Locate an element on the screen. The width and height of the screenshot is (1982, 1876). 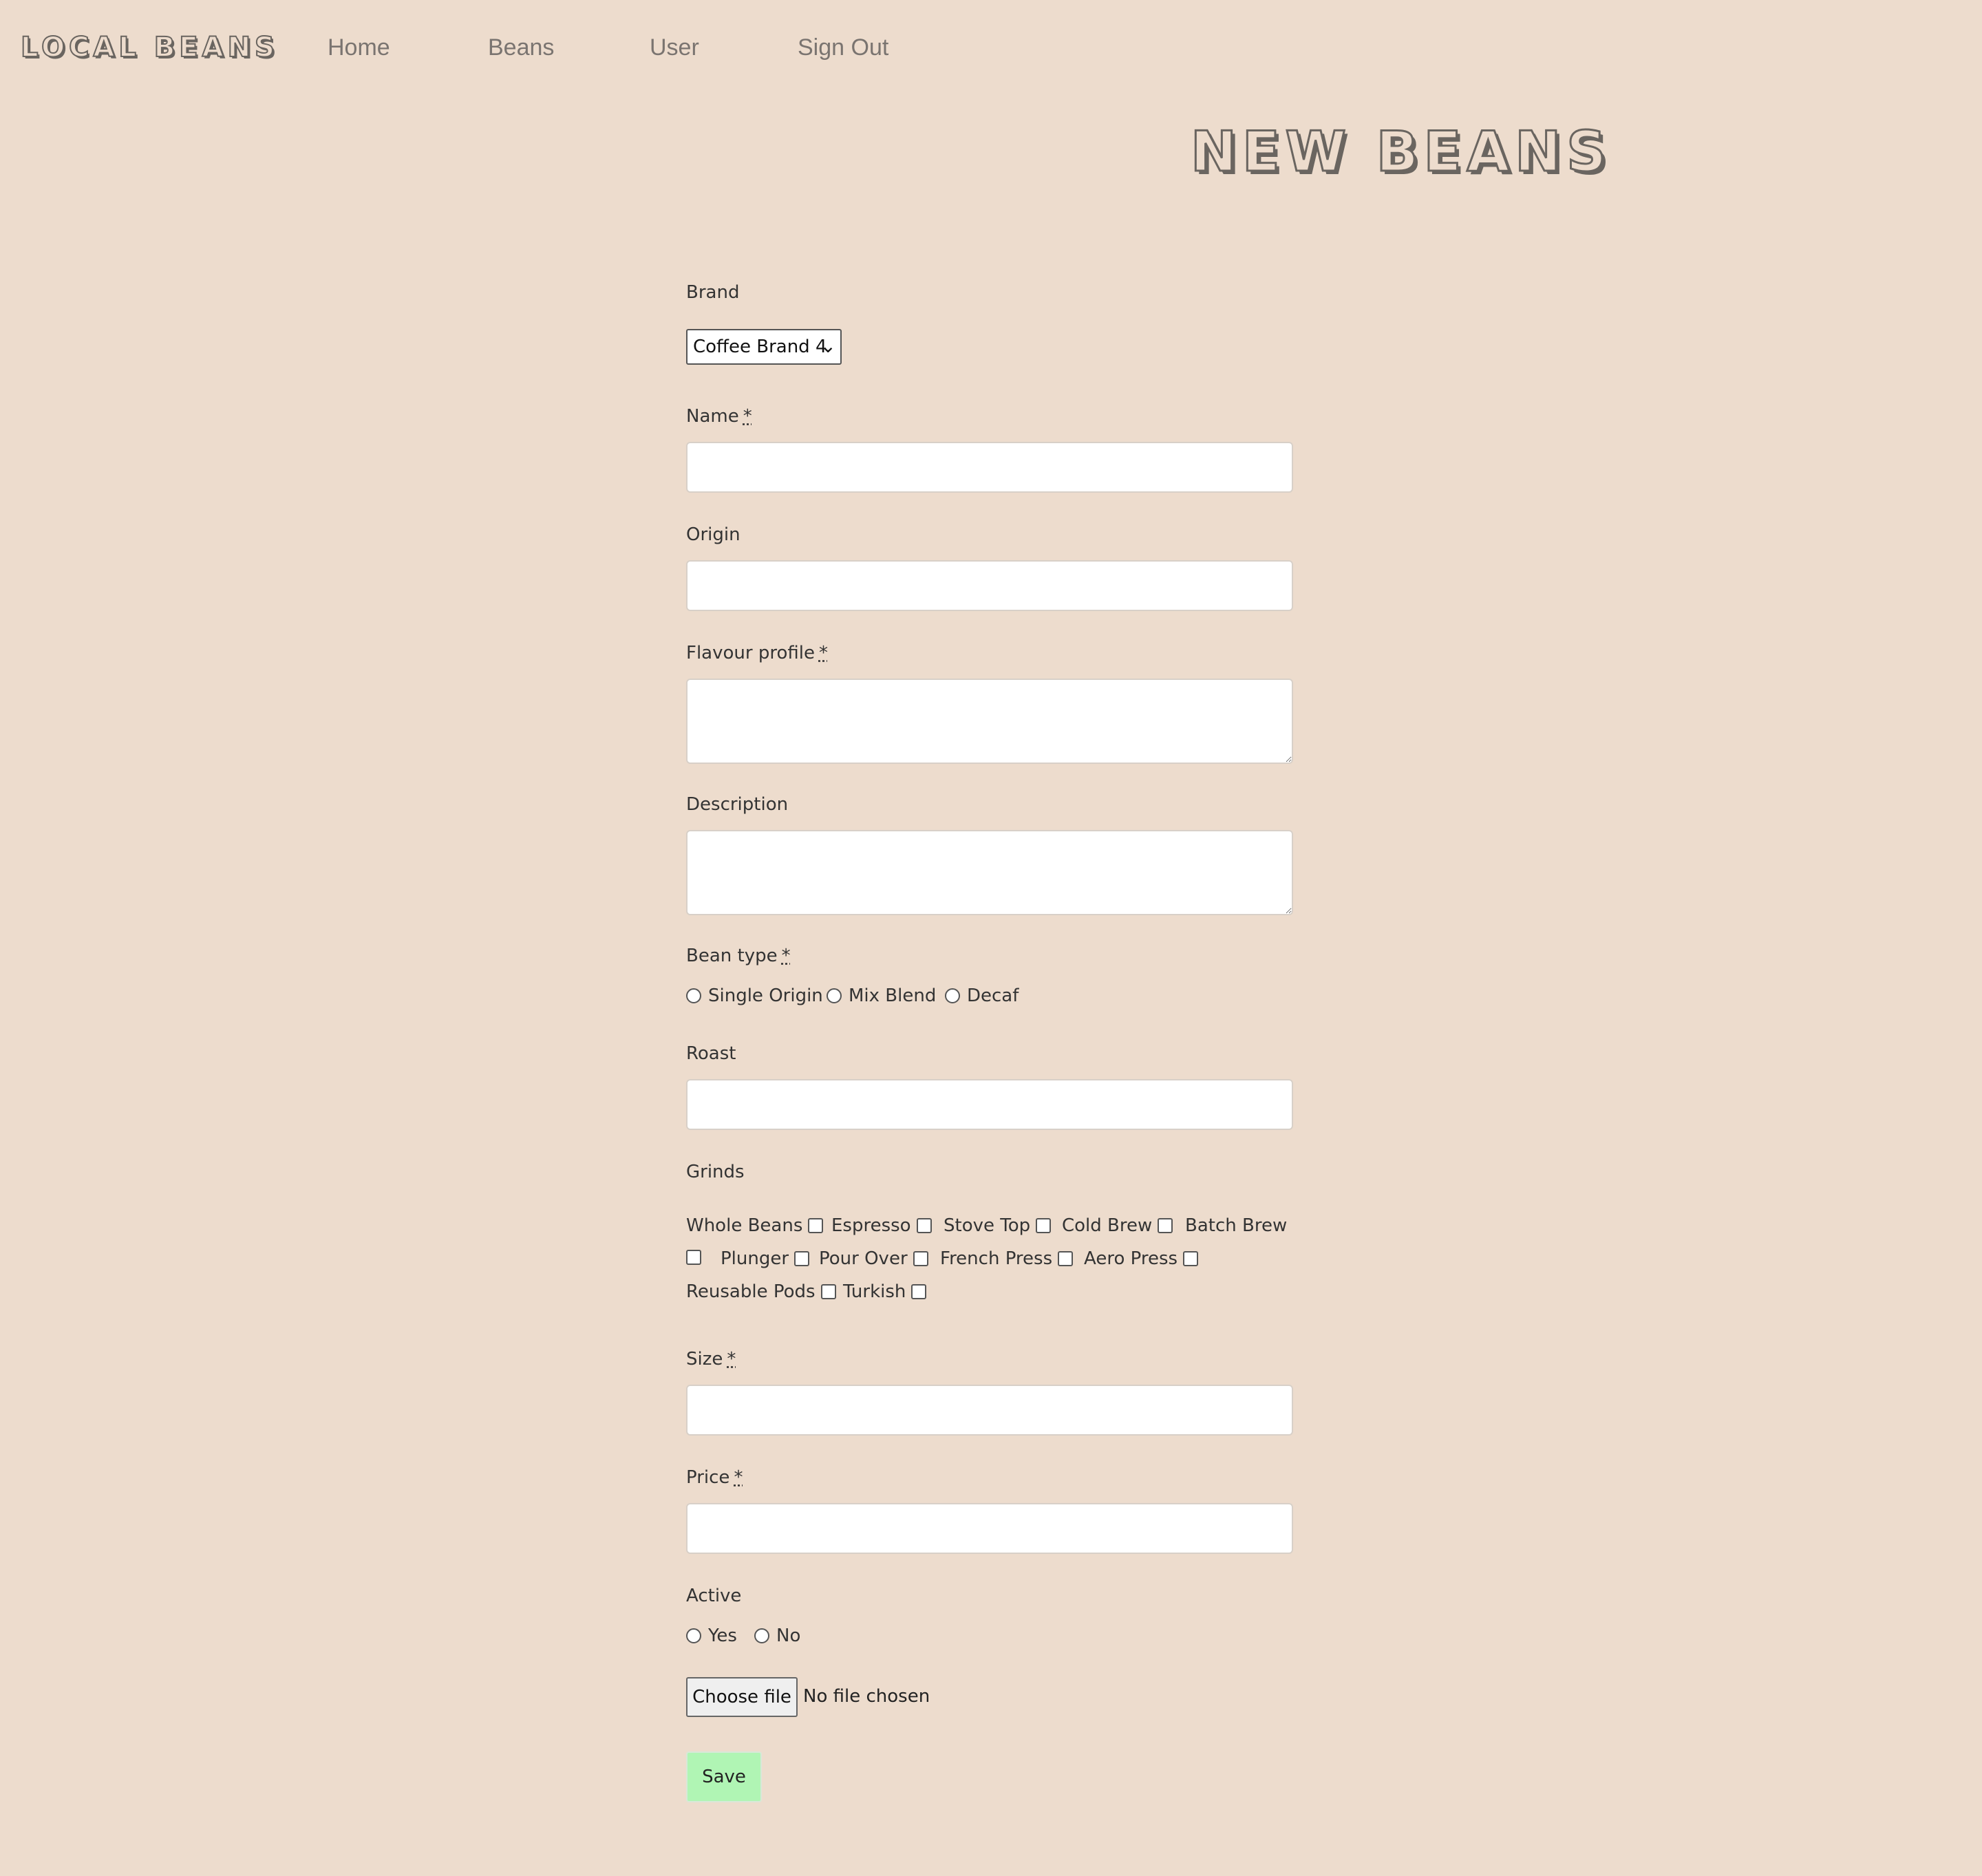
bean-type-label: Bean type * is located at coordinates (738, 956).